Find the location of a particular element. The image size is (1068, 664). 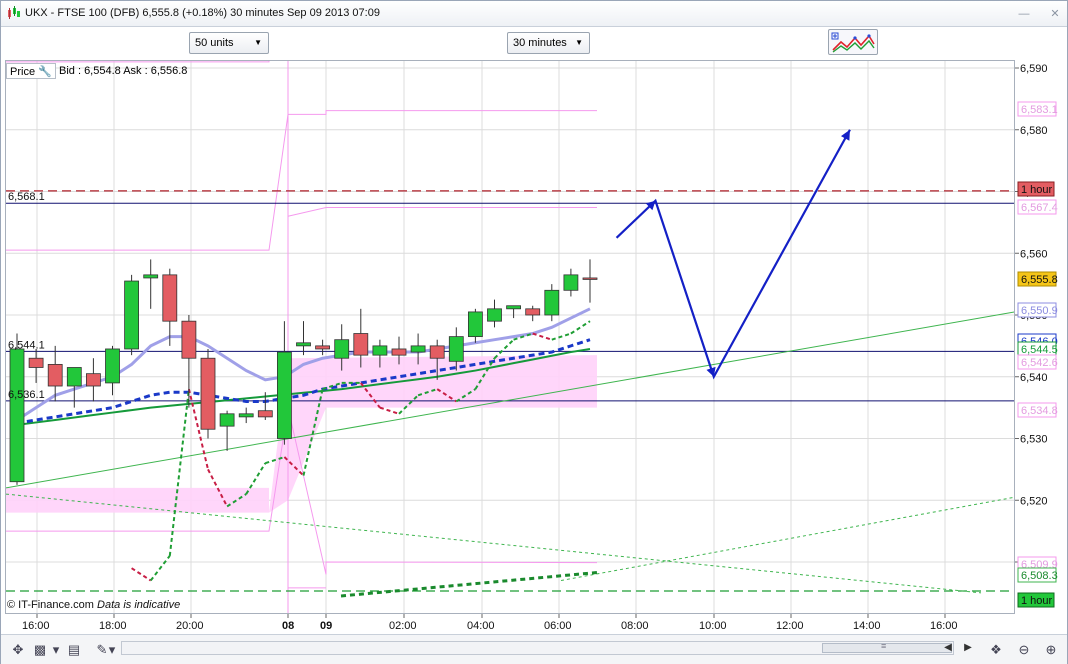

price-tag-label: 6,534.8 is located at coordinates (1039, 411).